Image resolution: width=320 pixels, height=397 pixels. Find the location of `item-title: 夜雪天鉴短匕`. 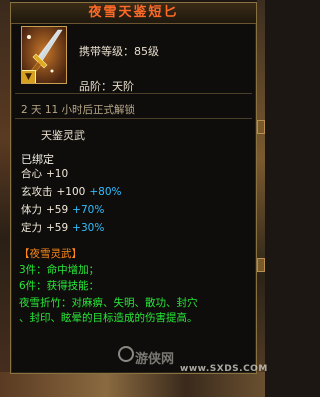

item-title: 夜雪天鉴短匕 is located at coordinates (133, 13).